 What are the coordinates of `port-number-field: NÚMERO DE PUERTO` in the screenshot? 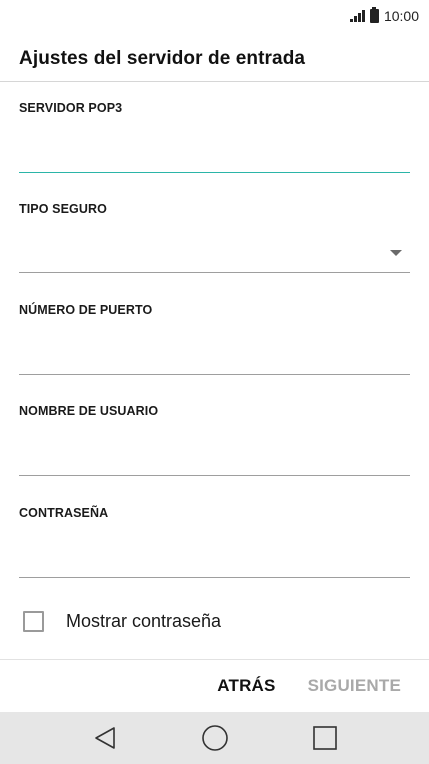 It's located at (214, 339).